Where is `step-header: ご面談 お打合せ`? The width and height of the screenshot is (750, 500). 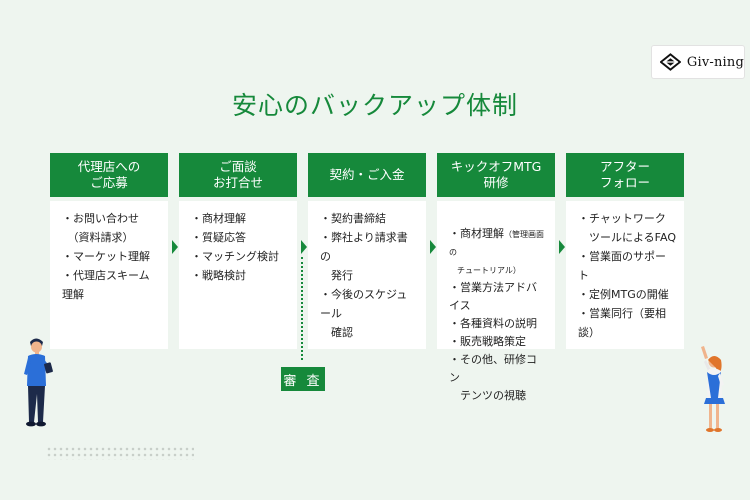 step-header: ご面談 お打合せ is located at coordinates (238, 175).